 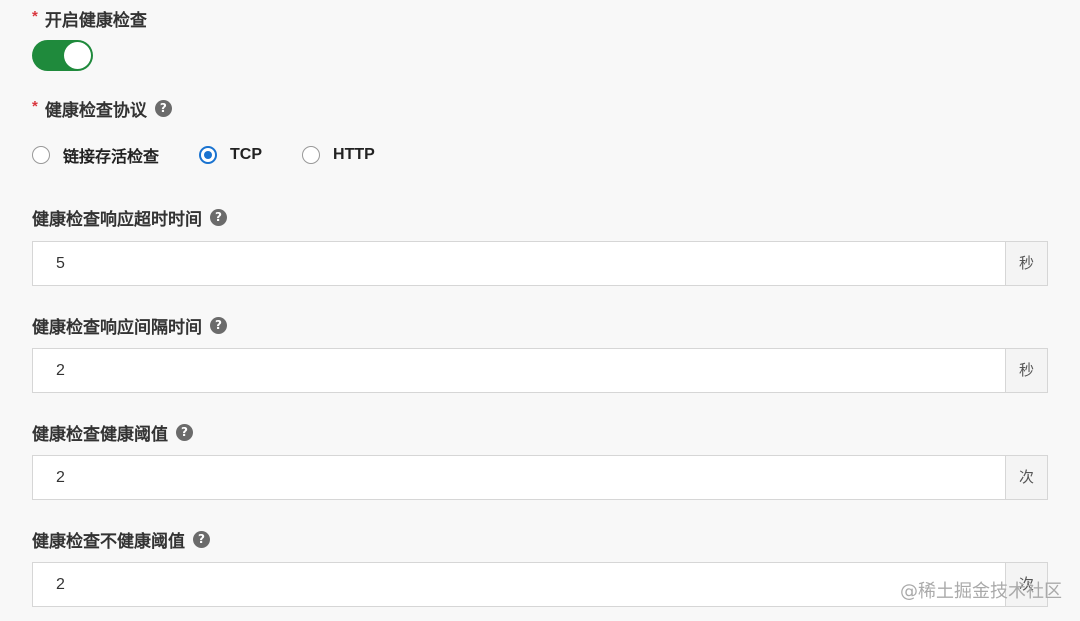 I want to click on protocol-label: * 健康检查协议 ?, so click(x=102, y=108).